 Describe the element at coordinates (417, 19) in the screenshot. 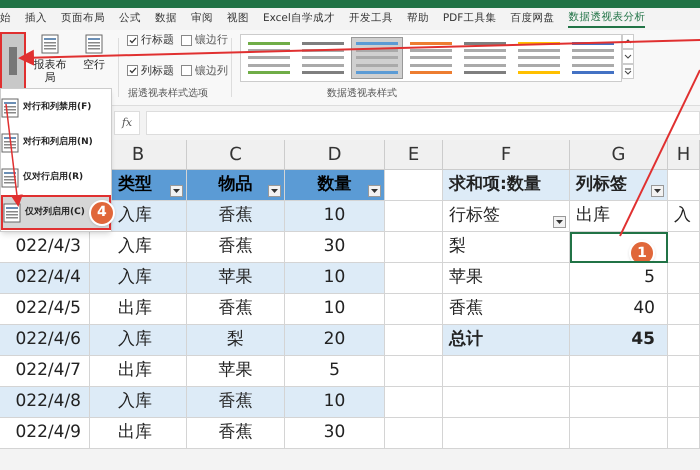

I see `ribbon-tab: 帮助` at that location.